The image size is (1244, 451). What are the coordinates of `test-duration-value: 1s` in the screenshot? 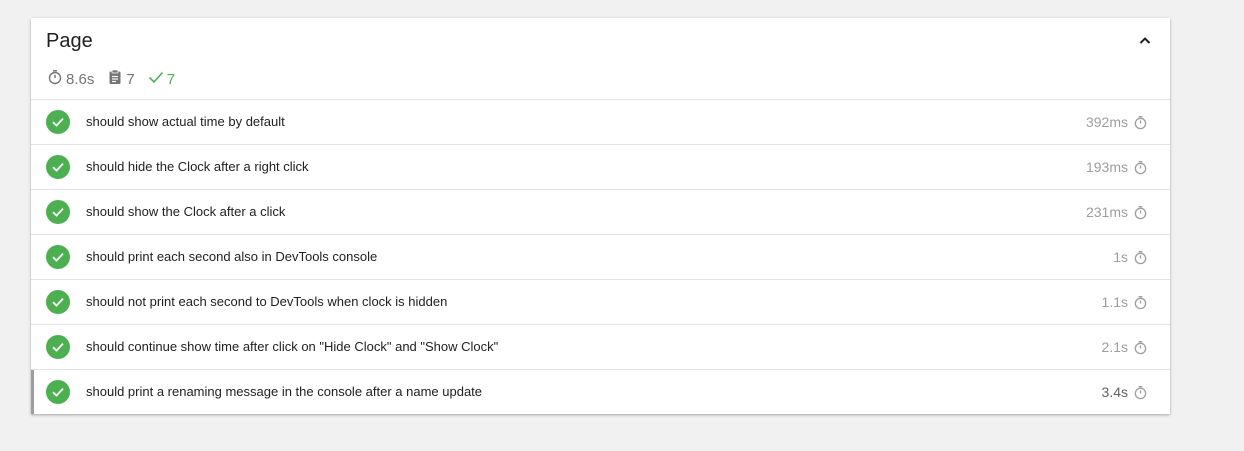 It's located at (1120, 257).